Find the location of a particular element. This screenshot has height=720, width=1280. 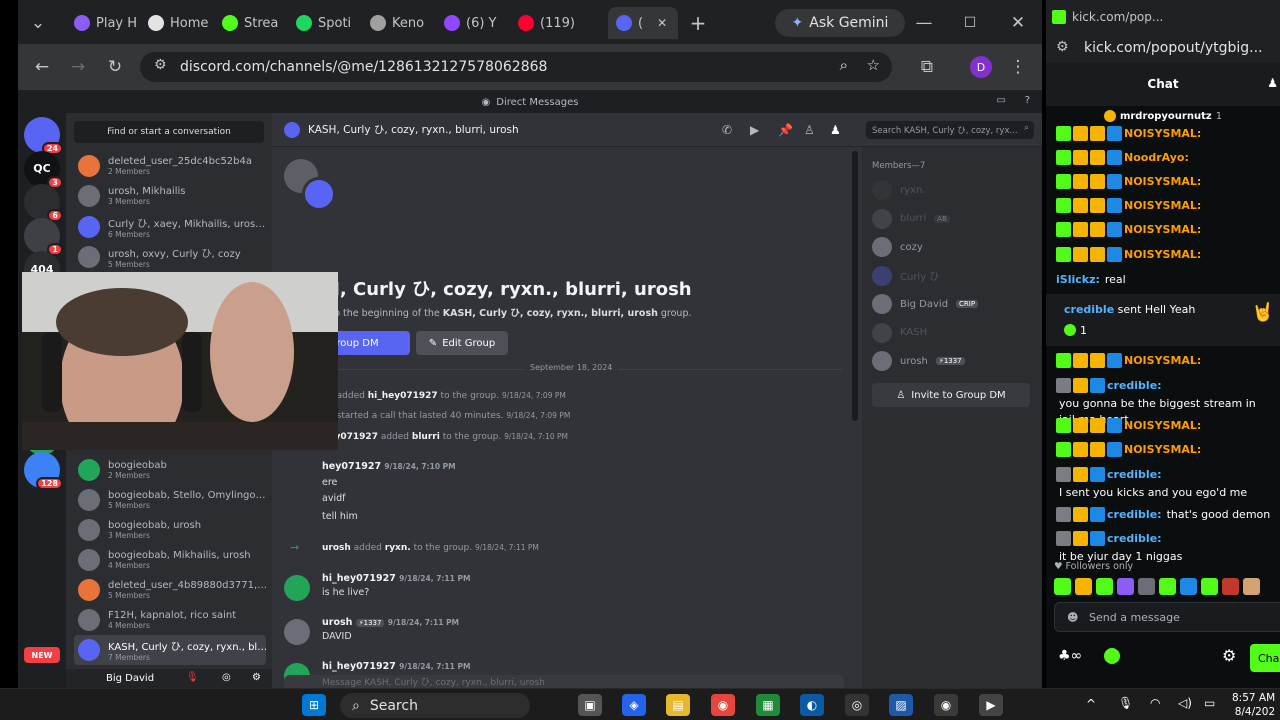

emote-menu-icon: ♣∞ is located at coordinates (1070, 656).